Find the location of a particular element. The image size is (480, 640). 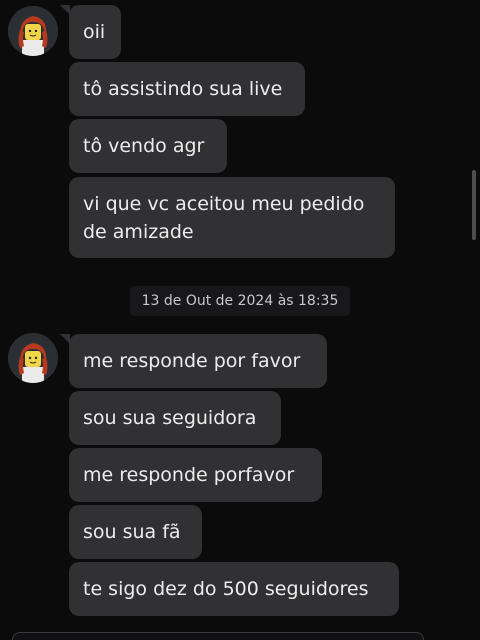

message-text: tô vendo agr is located at coordinates (144, 146).